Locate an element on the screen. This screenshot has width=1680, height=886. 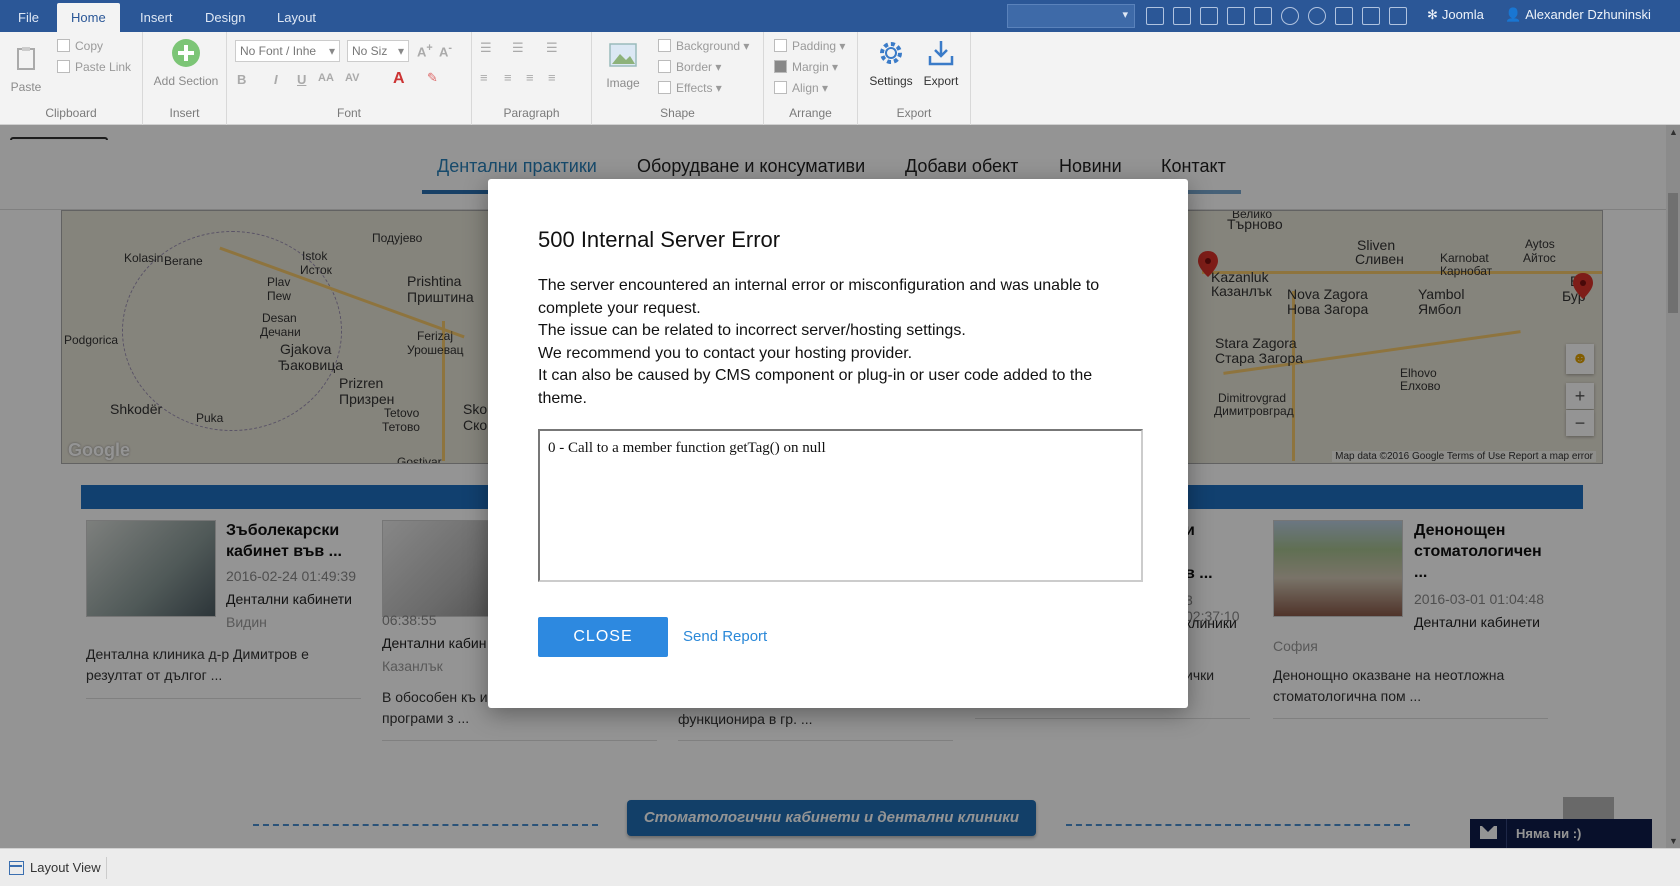
clipboard-group: Paste Copy Paste Link Clipboard is located at coordinates (71, 78).